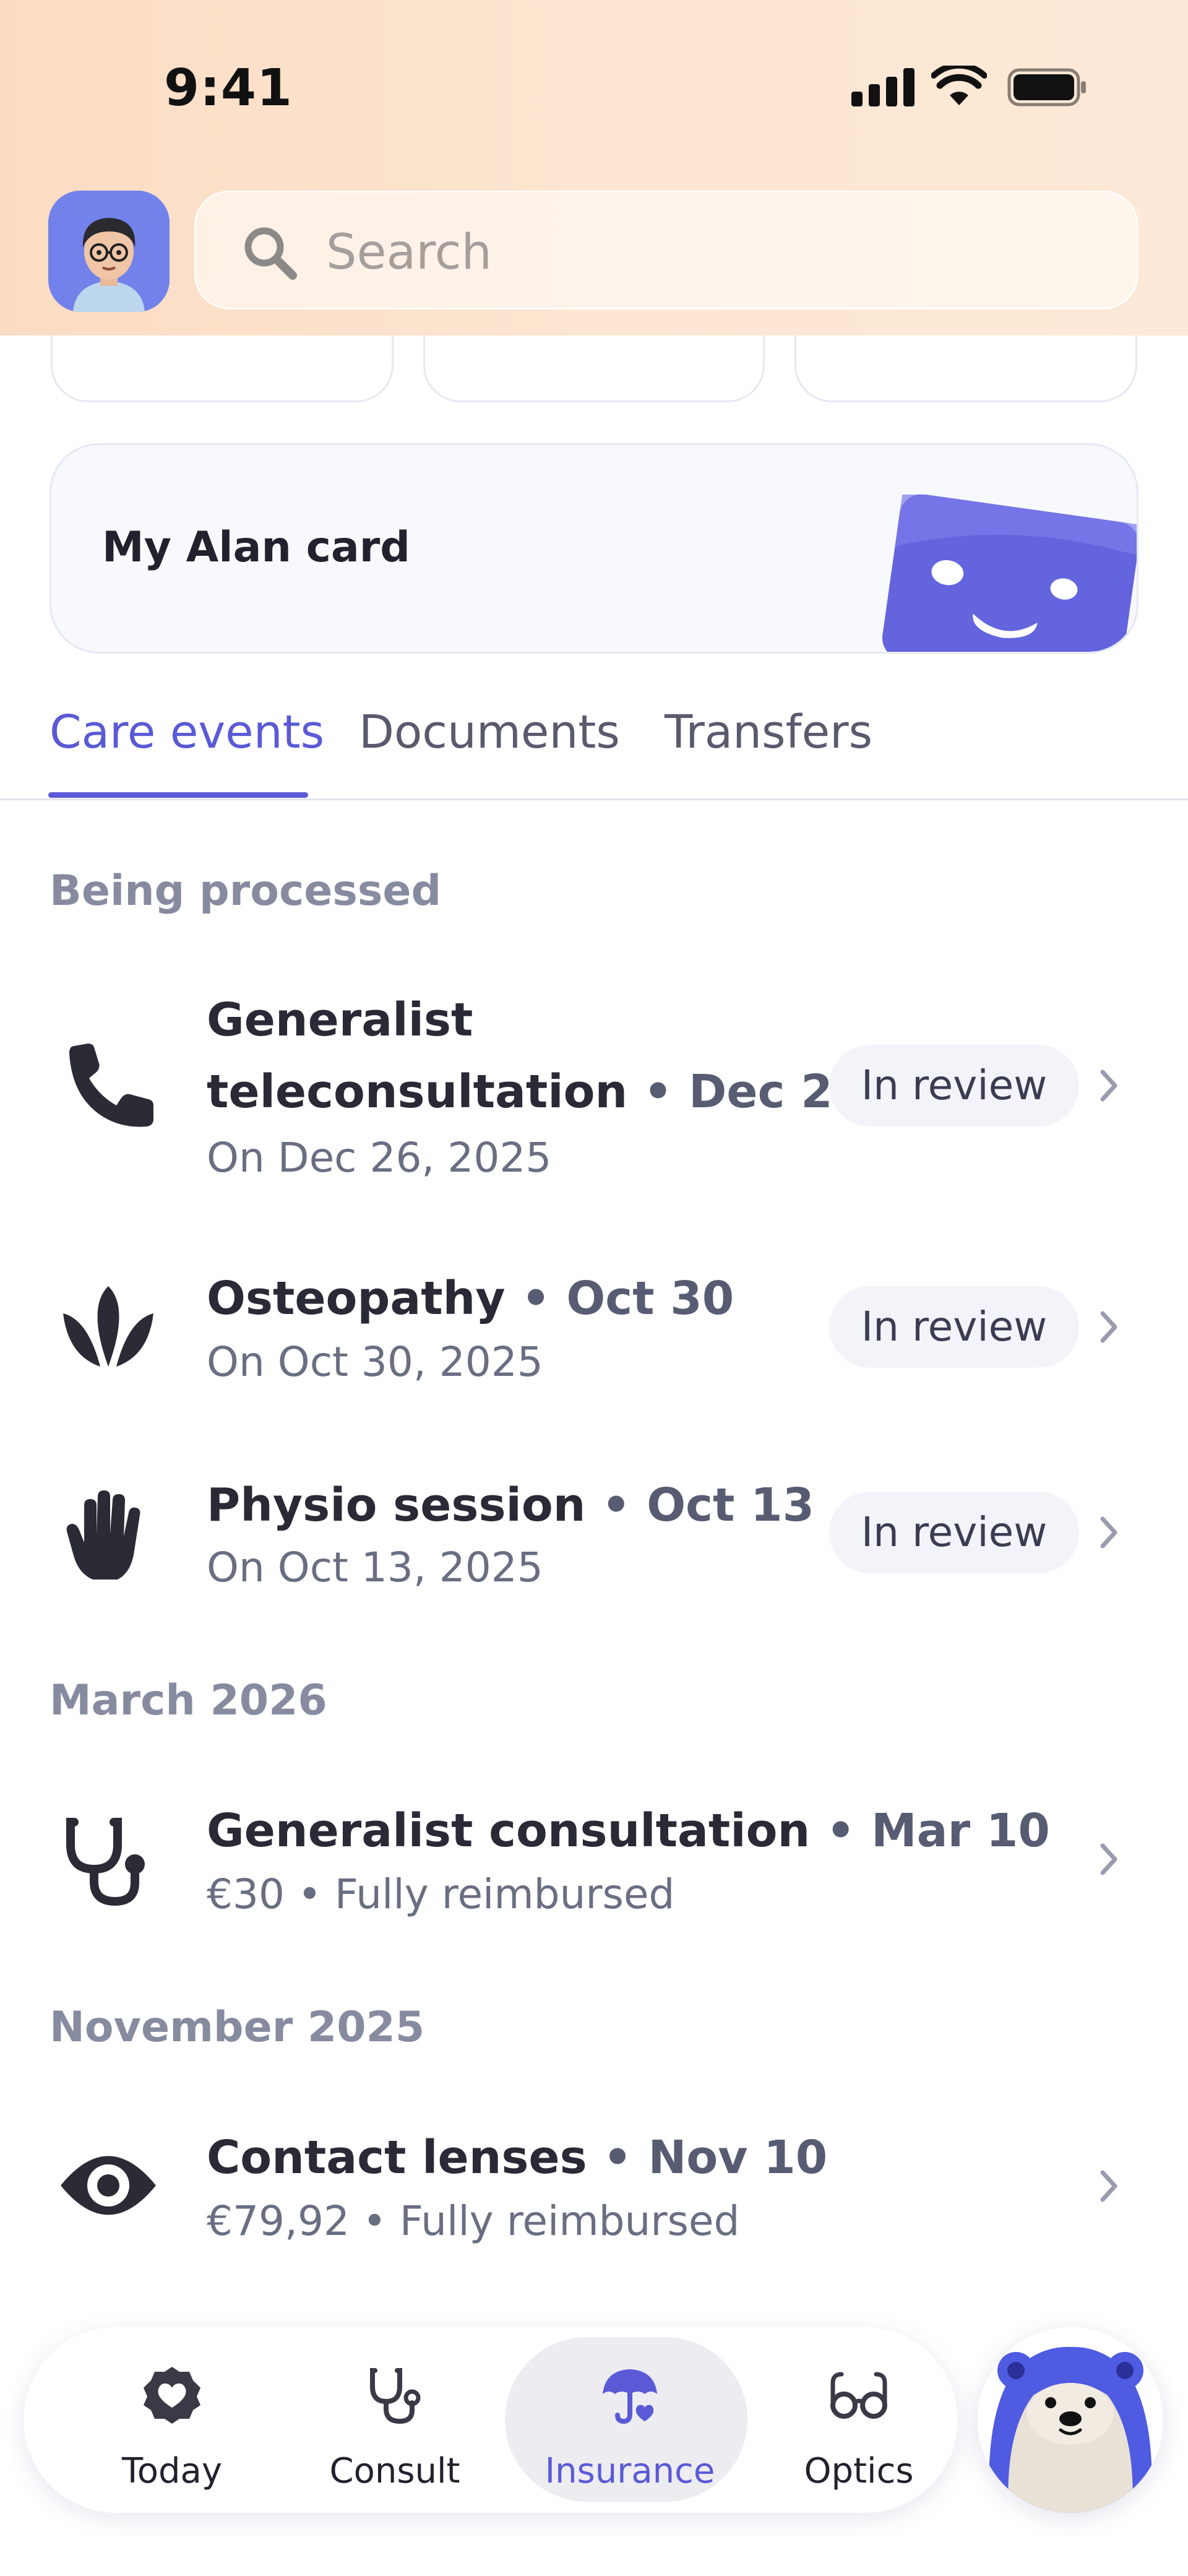  I want to click on hand-icon, so click(103, 1535).